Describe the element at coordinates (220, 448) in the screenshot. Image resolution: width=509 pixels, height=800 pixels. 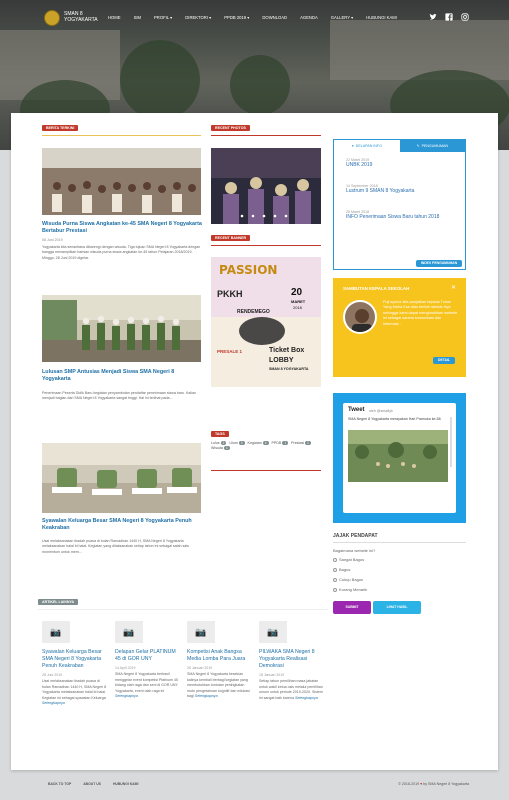
I see `tag-item: Wisuda 1` at that location.